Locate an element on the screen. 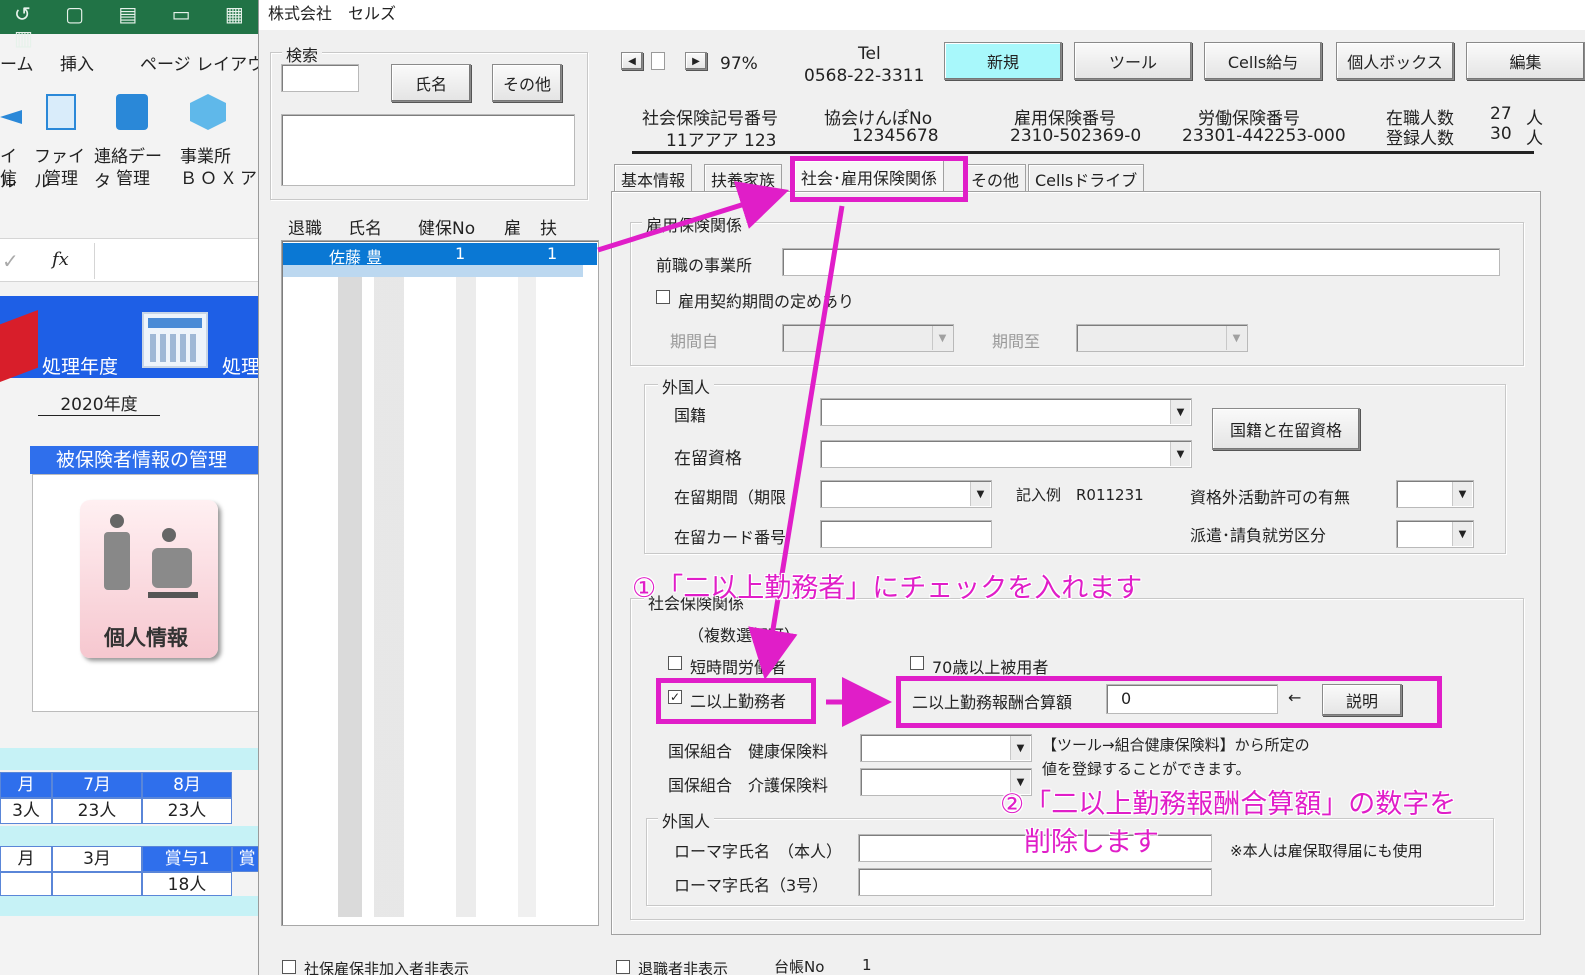 The image size is (1585, 975). annotation-step1: ①「二以上勤務者」にチェックを入れます is located at coordinates (887, 588).